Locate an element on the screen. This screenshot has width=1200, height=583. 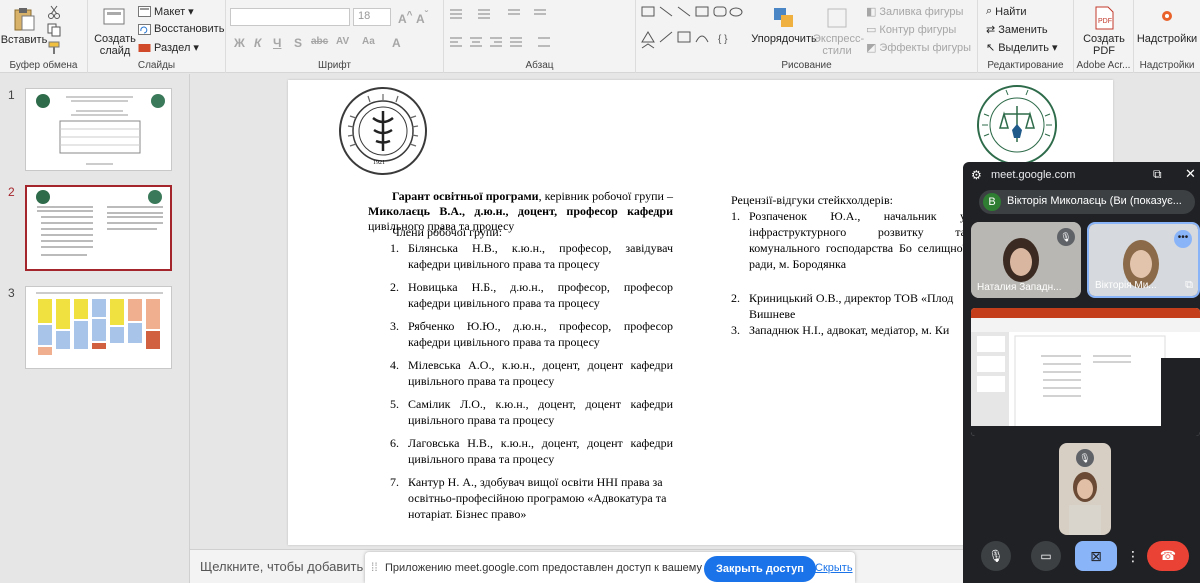
paste-icon is located at coordinates (24, 19).